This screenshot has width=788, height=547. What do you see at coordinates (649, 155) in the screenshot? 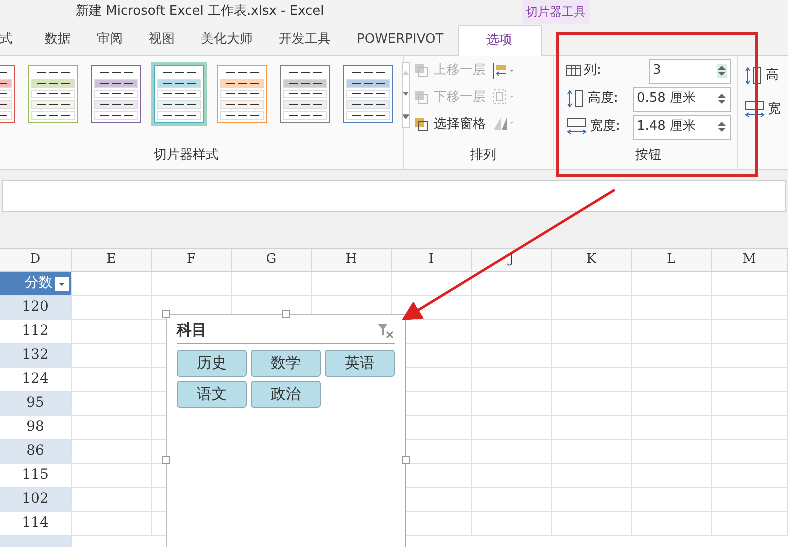
I see `group-label: 按钮` at bounding box center [649, 155].